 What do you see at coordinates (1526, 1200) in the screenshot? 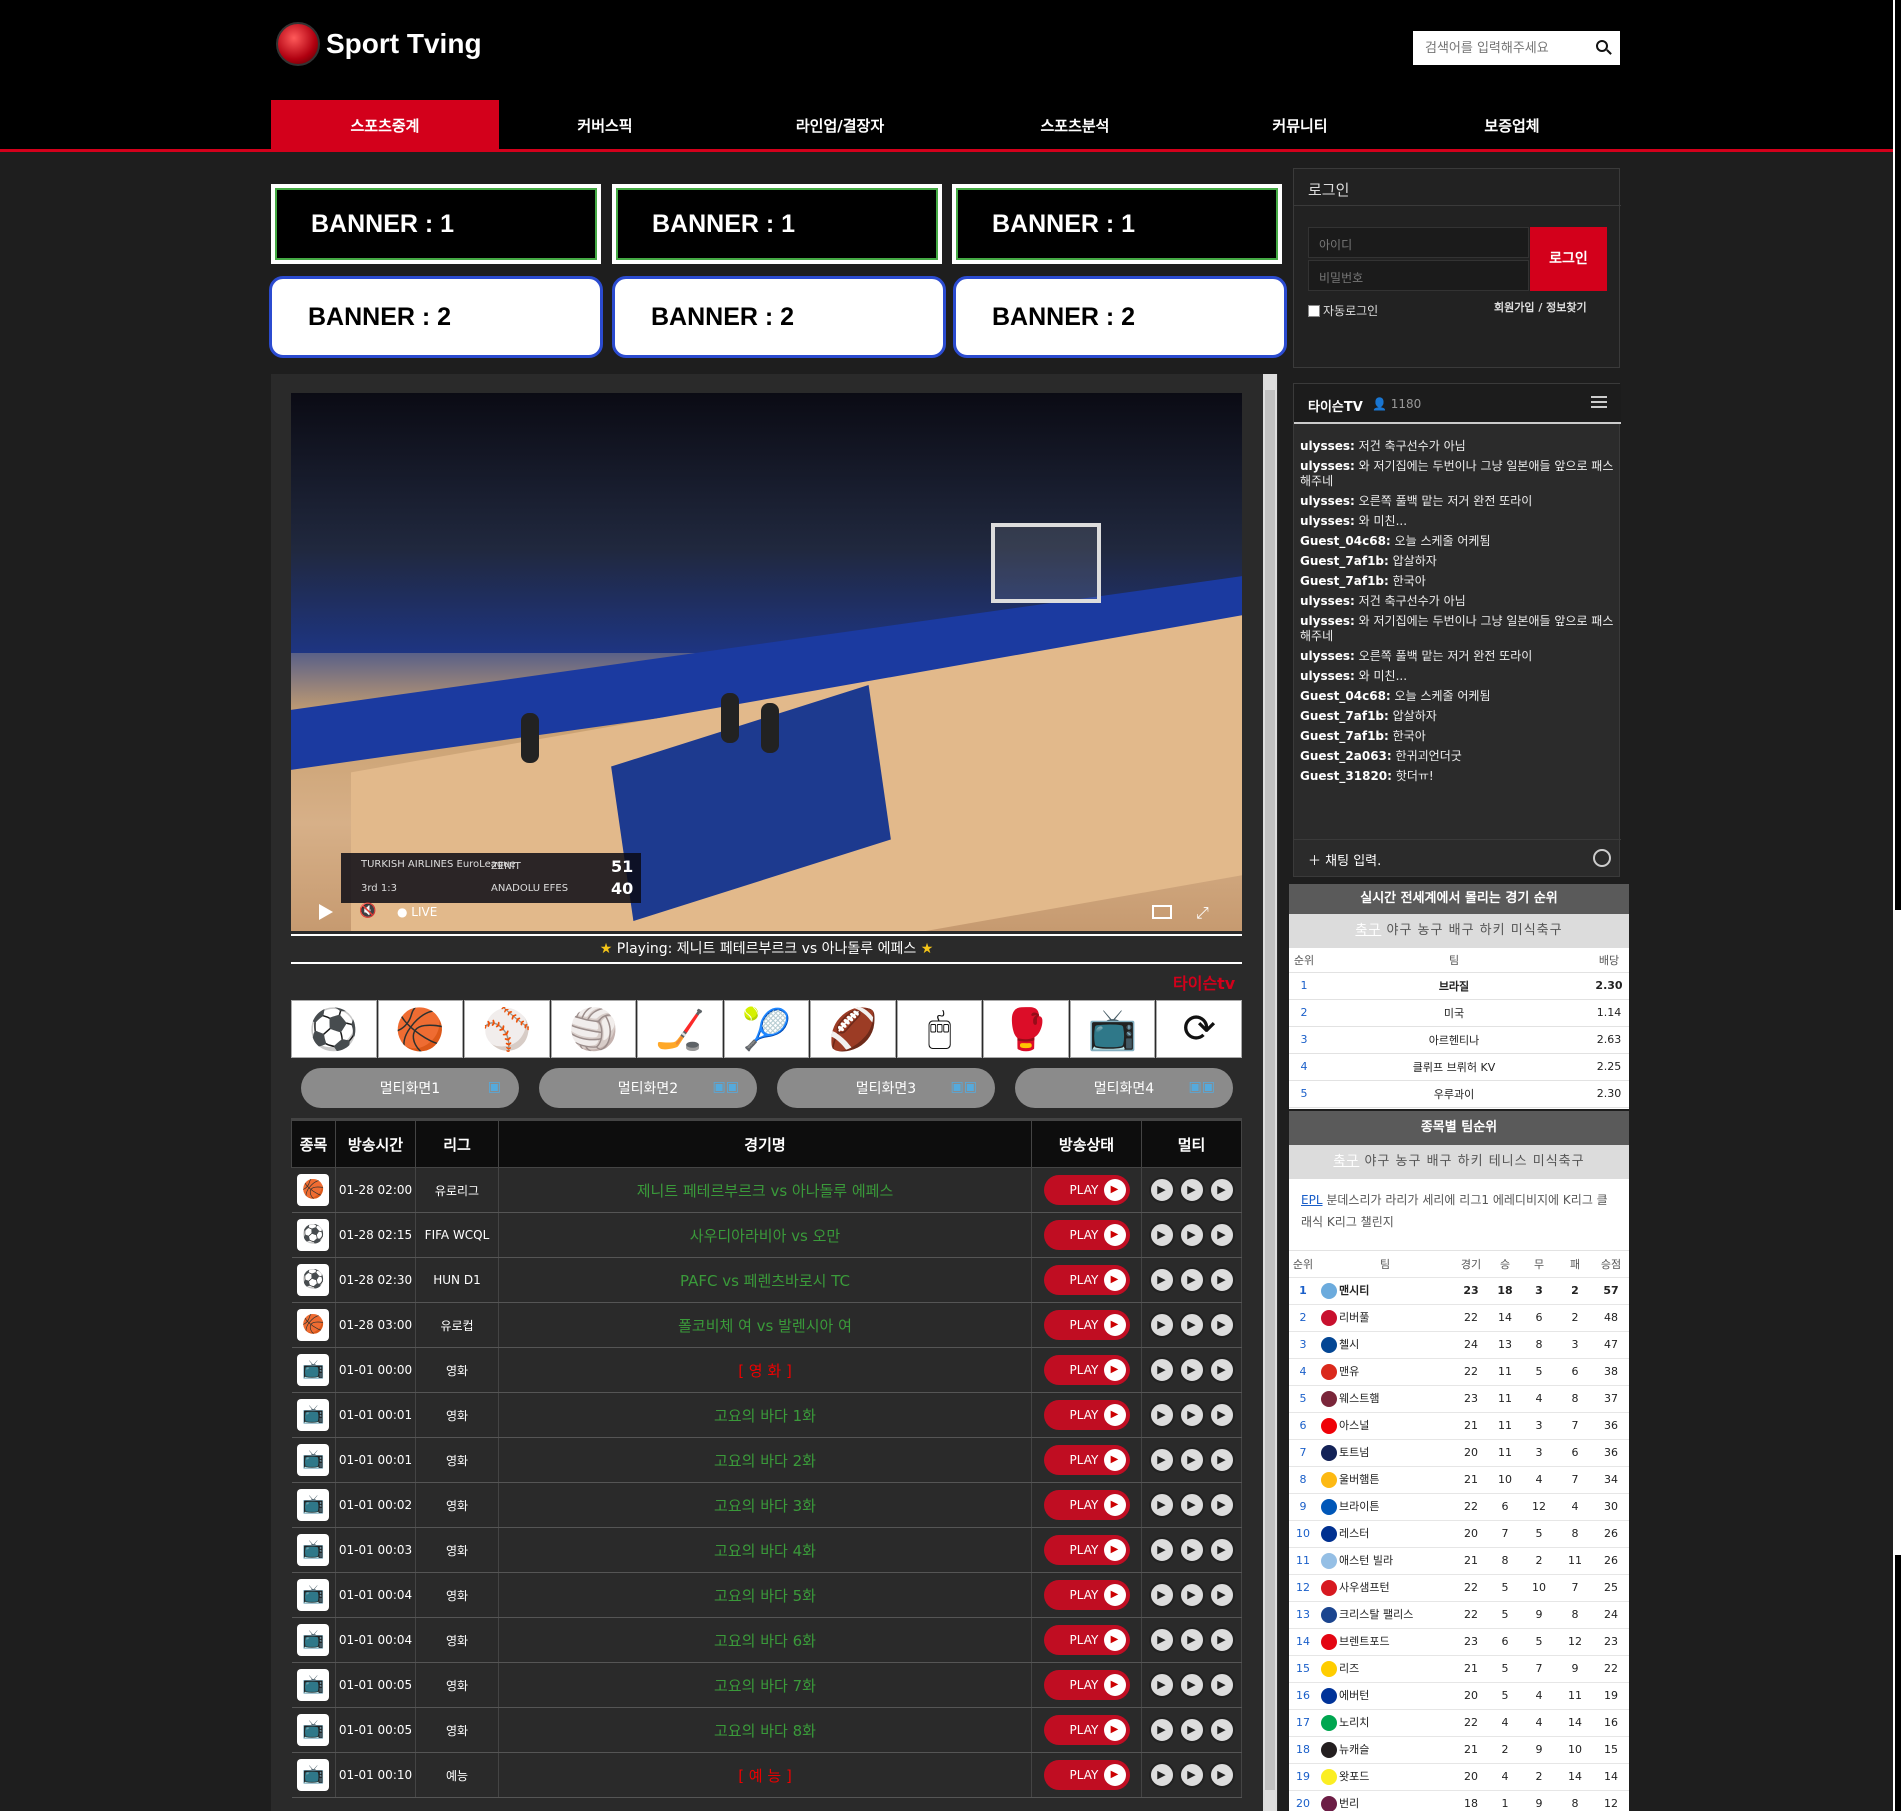
I see `league-link: 에레디비지에` at bounding box center [1526, 1200].